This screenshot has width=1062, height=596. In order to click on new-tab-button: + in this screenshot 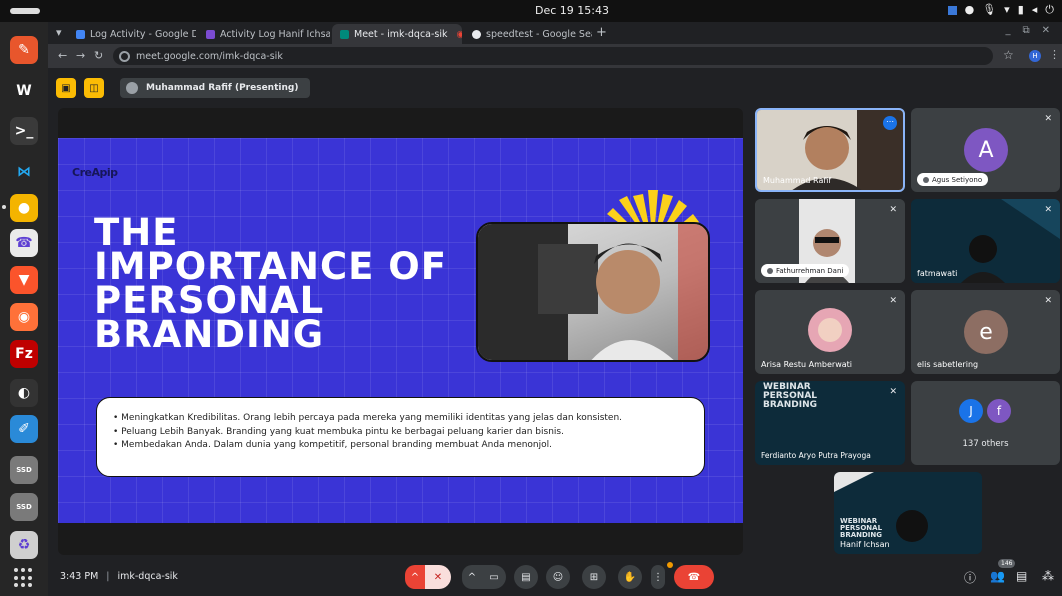, I will do `click(601, 32)`.